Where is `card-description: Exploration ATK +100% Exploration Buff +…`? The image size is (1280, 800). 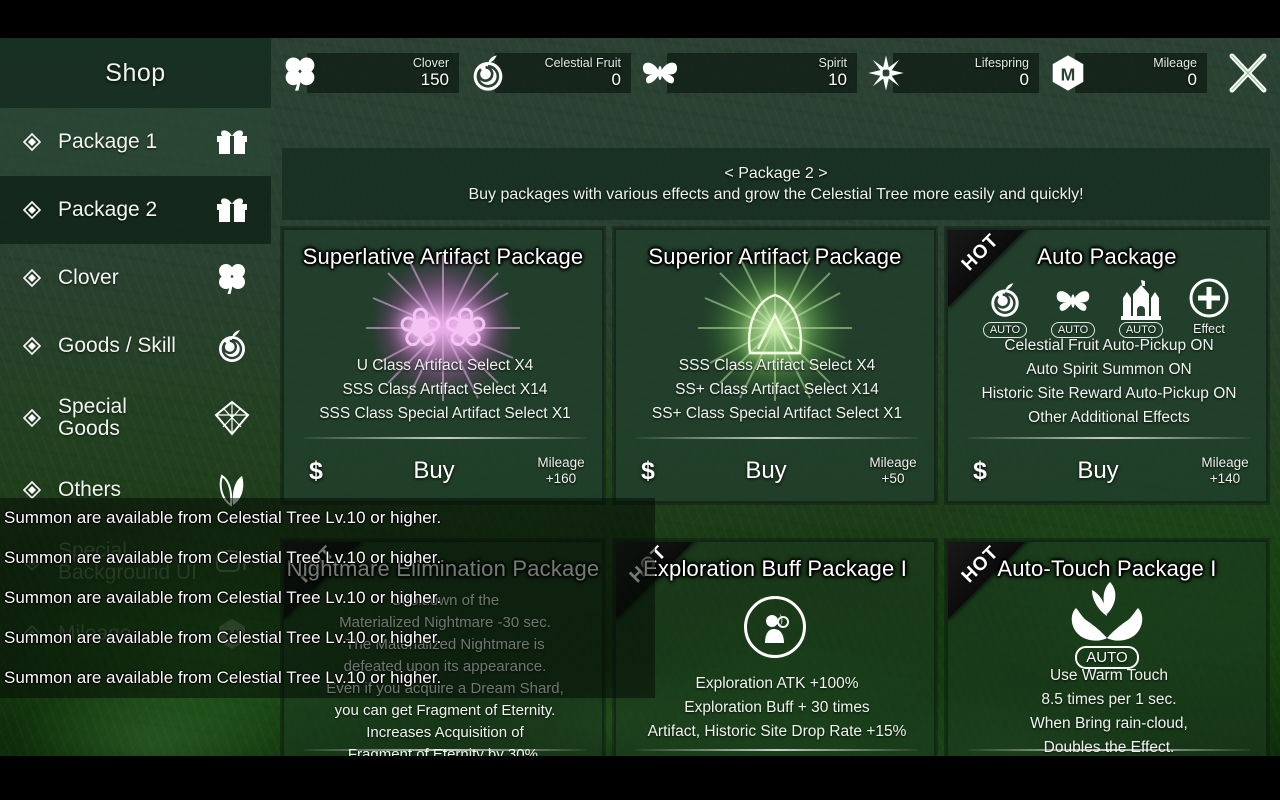
card-description: Exploration ATK +100% Exploration Buff +… is located at coordinates (777, 707).